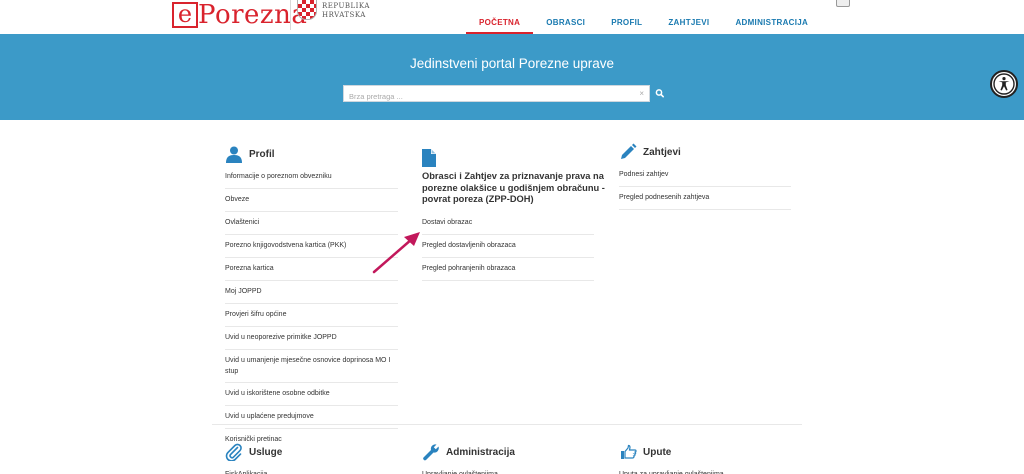 This screenshot has width=1024, height=474. I want to click on list-item: Moj JOPPD, so click(311, 292).